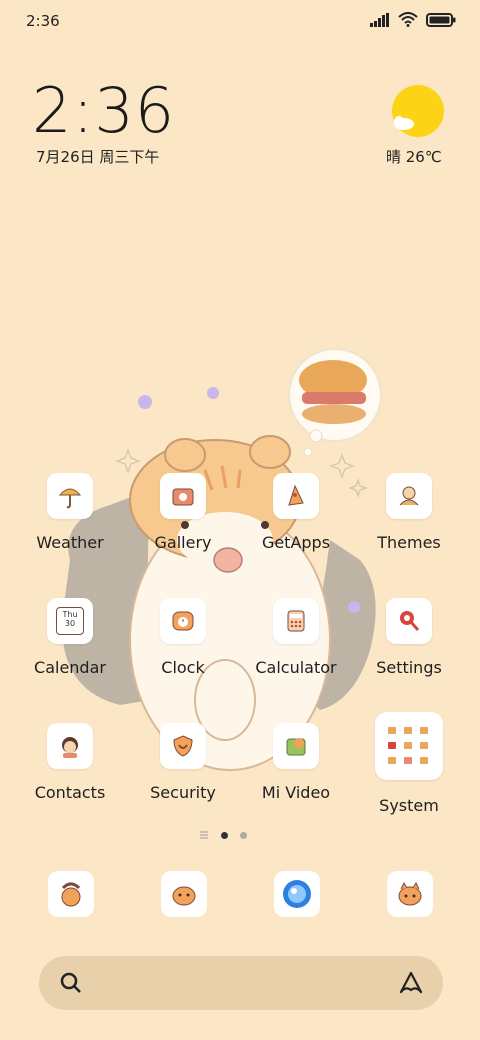 This screenshot has height=1040, width=480. Describe the element at coordinates (296, 542) in the screenshot. I see `app-label: GetApps` at that location.